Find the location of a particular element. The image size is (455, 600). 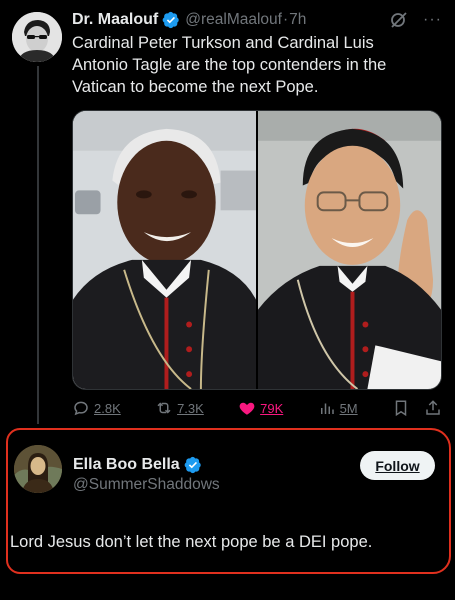

tweet-actions: 2.8K 7.3K 79K 5M is located at coordinates (257, 408).